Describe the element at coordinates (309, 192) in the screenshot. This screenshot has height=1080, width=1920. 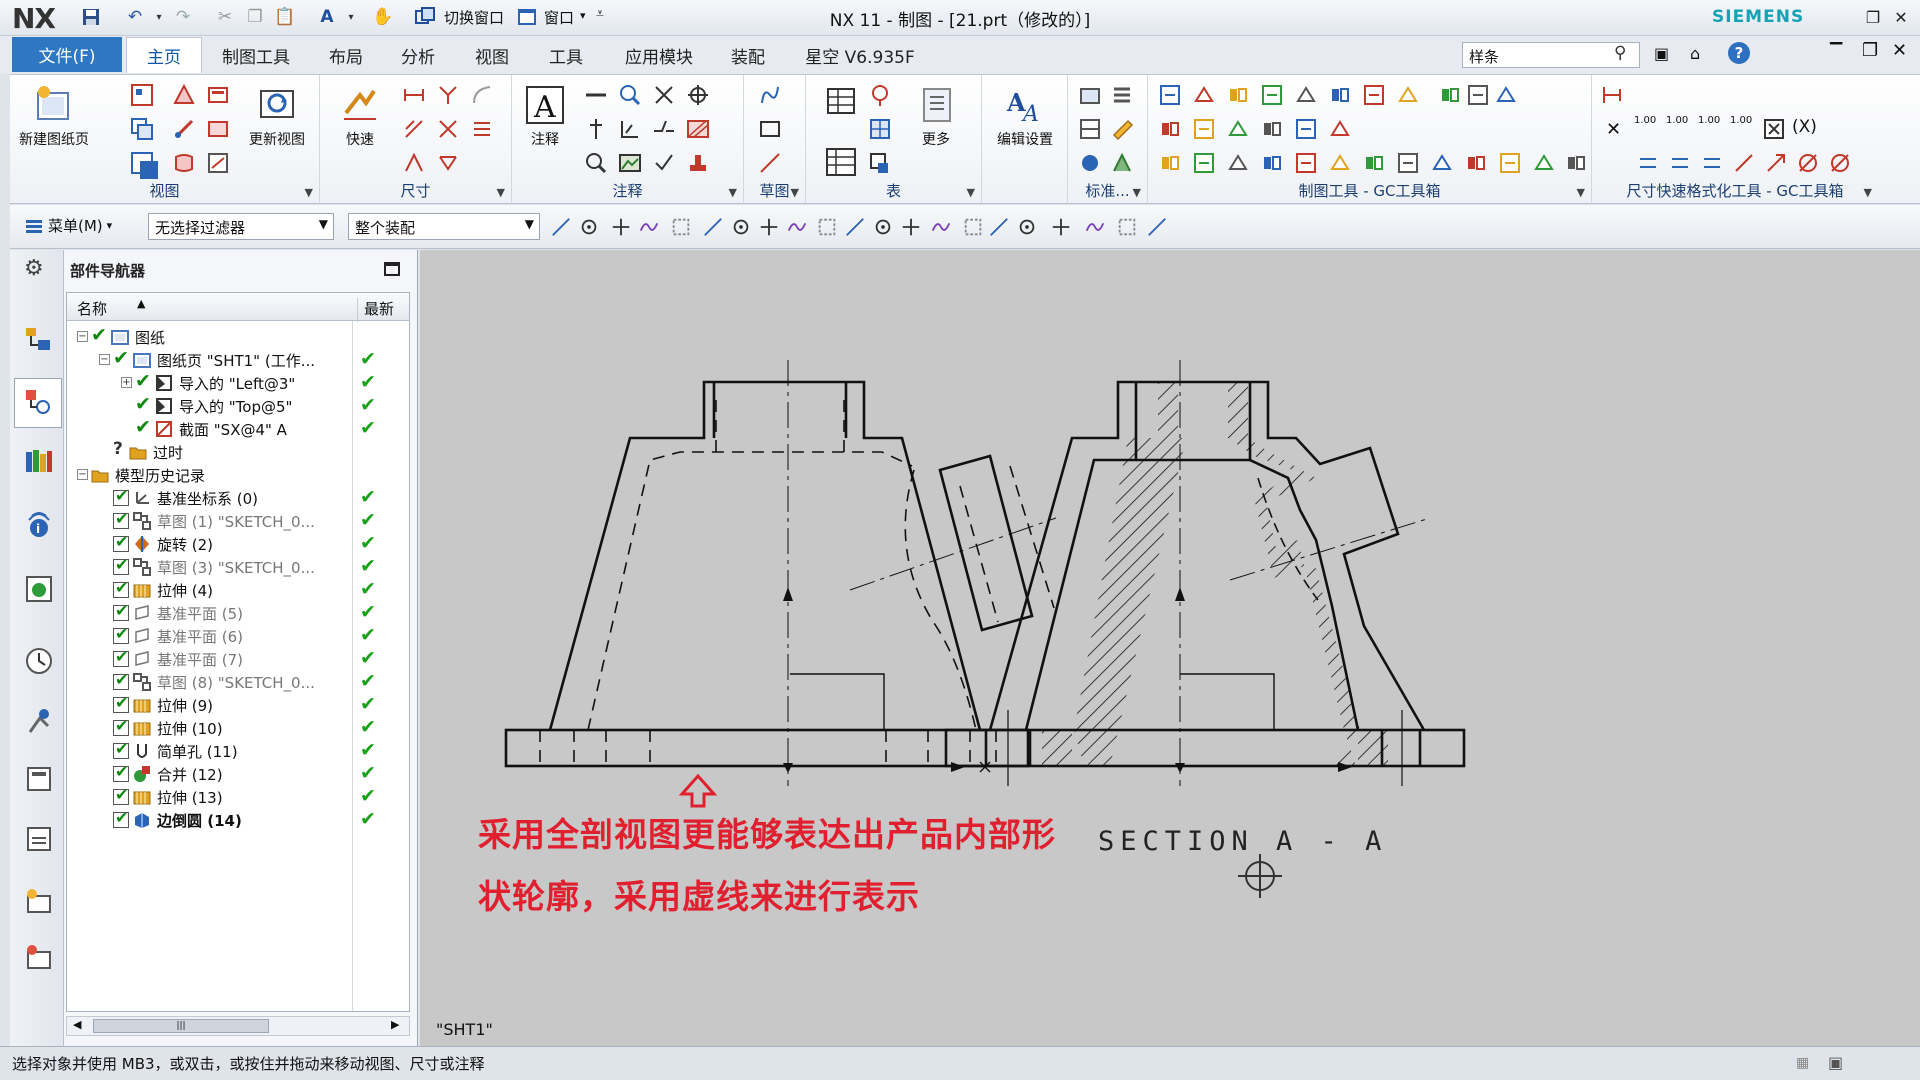
I see `group-view-dropdown-icon: ▼` at that location.